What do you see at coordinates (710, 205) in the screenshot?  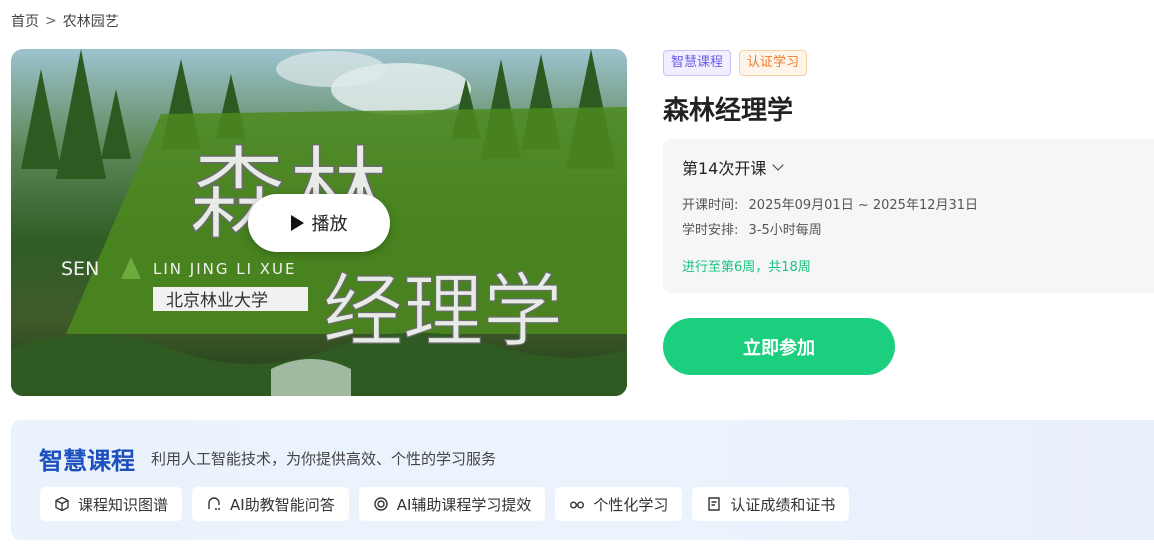 I see `course-time-label: 开课时间:` at bounding box center [710, 205].